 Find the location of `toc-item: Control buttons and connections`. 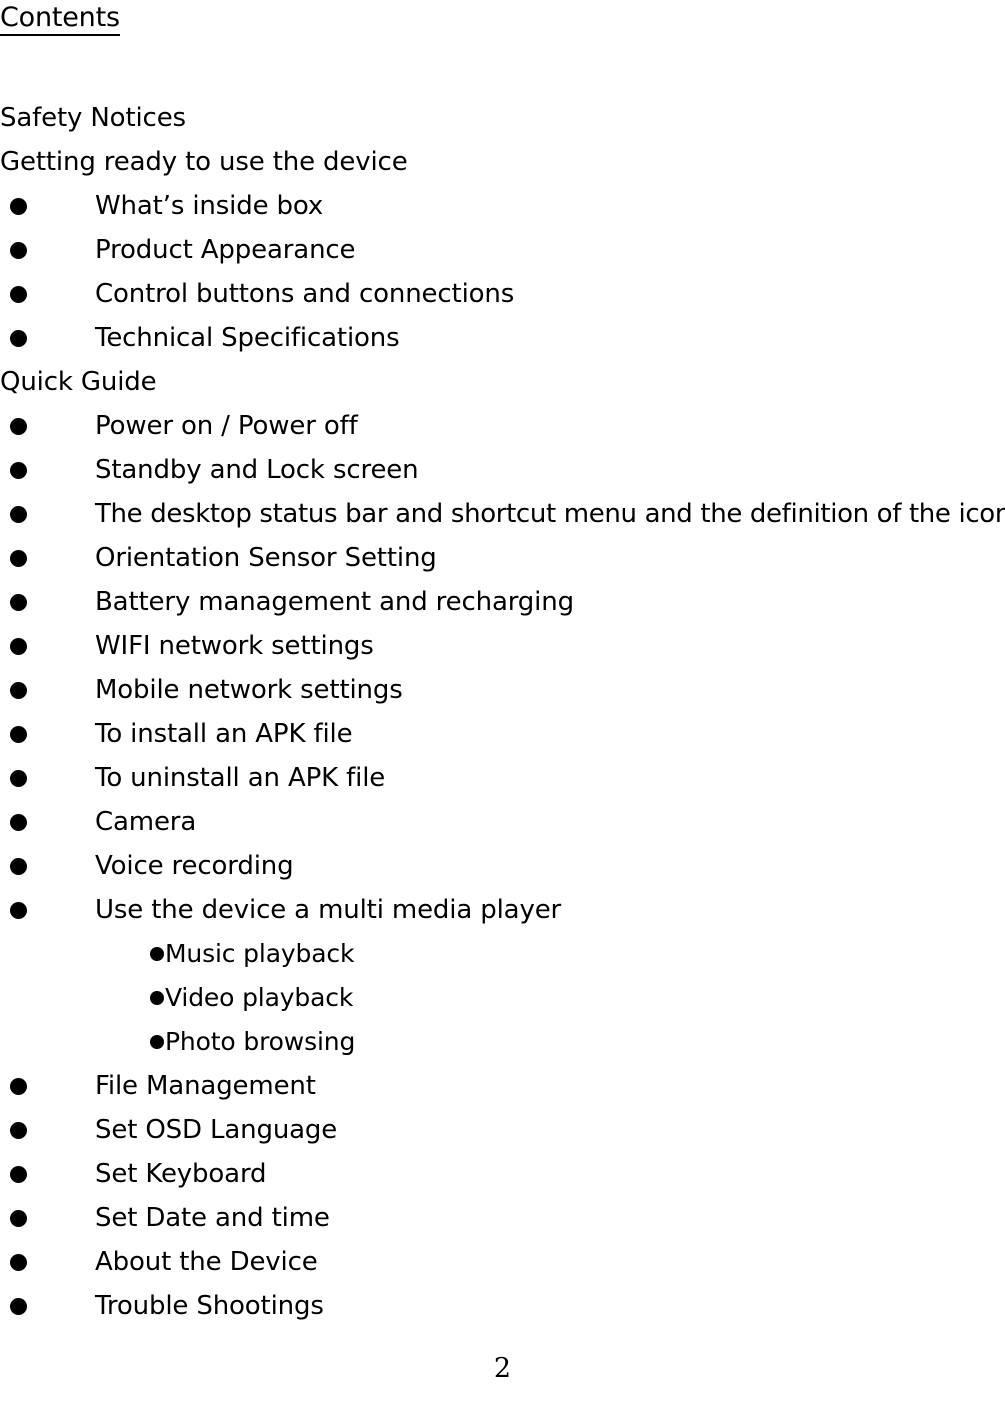

toc-item: Control buttons and connections is located at coordinates (502, 294).